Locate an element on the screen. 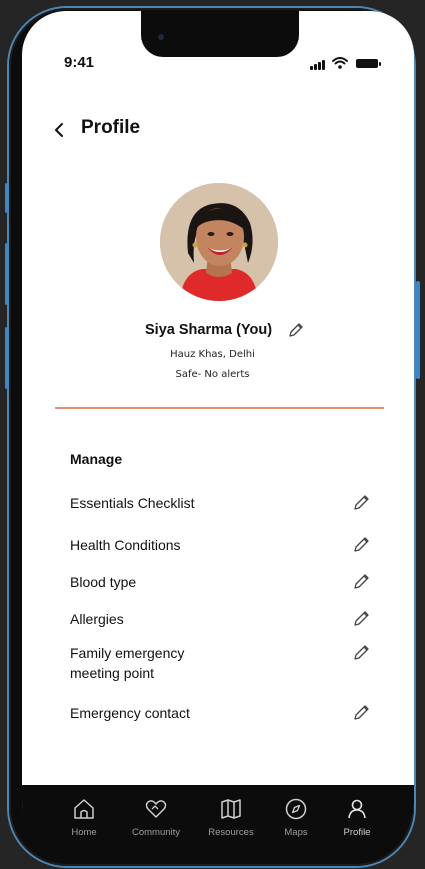  manage-item-label: Blood type is located at coordinates (103, 582).